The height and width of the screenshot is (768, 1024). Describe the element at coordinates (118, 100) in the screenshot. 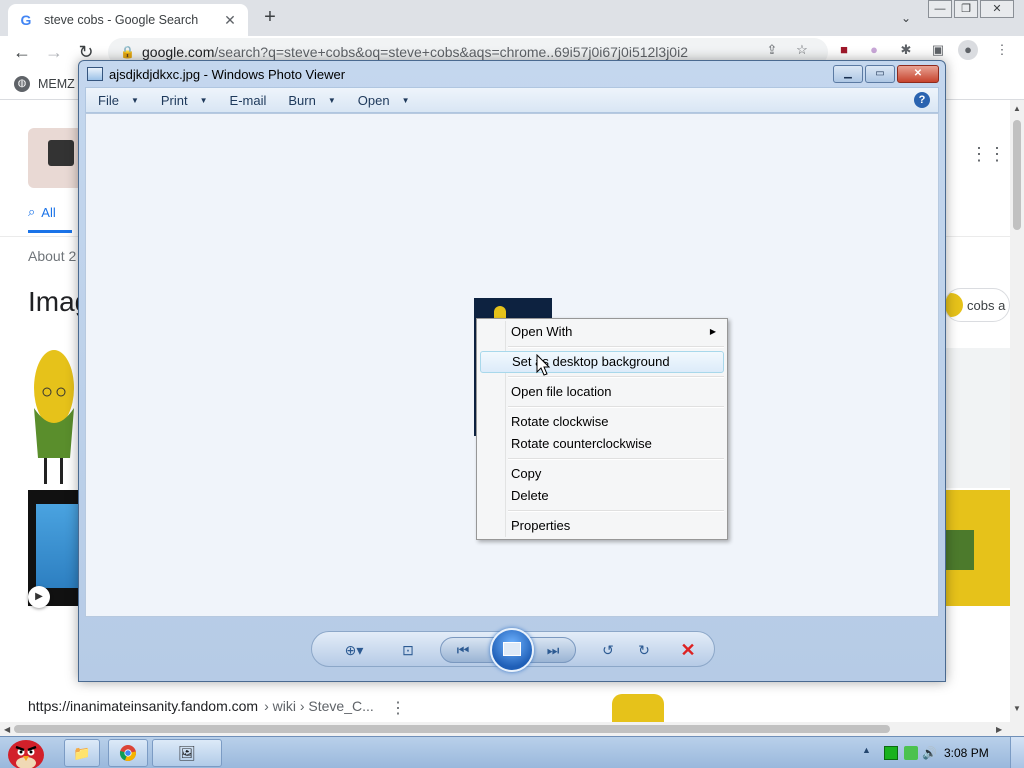

I see `menu-file: File ▼` at that location.